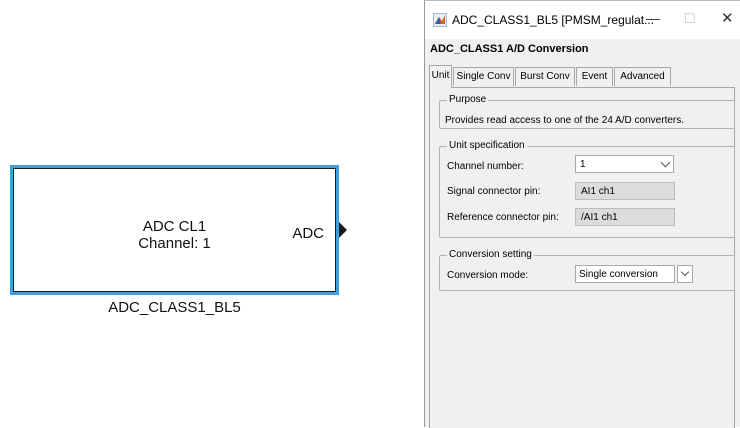  What do you see at coordinates (174, 243) in the screenshot?
I see `block-line-2: Channel: 1` at bounding box center [174, 243].